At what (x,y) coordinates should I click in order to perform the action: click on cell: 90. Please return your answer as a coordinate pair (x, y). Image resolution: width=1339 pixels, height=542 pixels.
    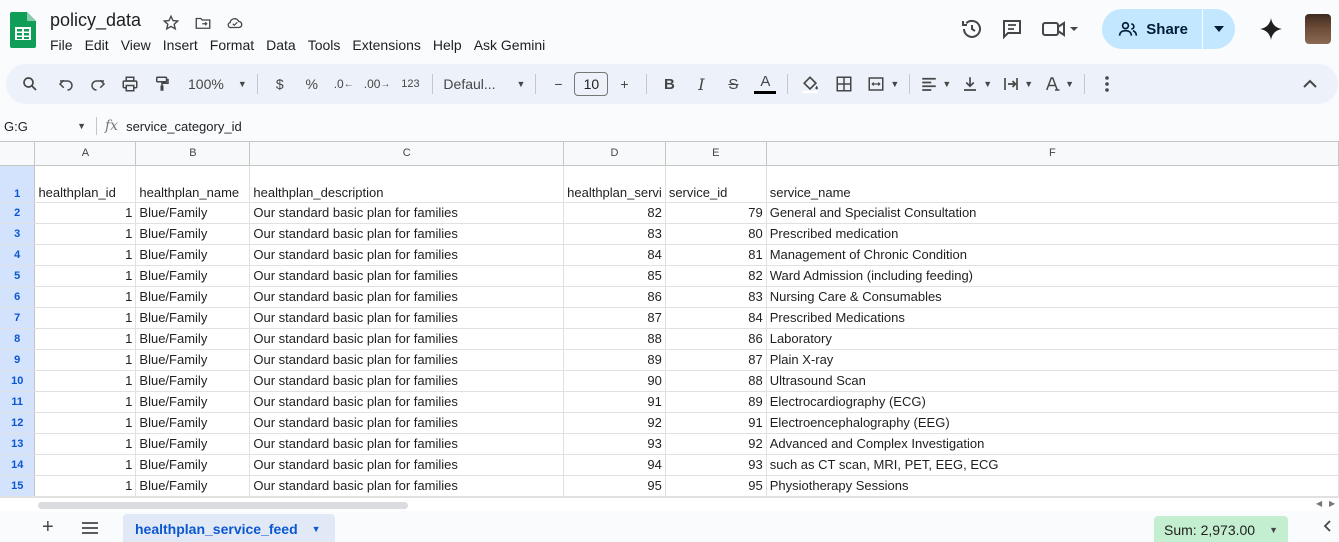
    Looking at the image, I should click on (614, 381).